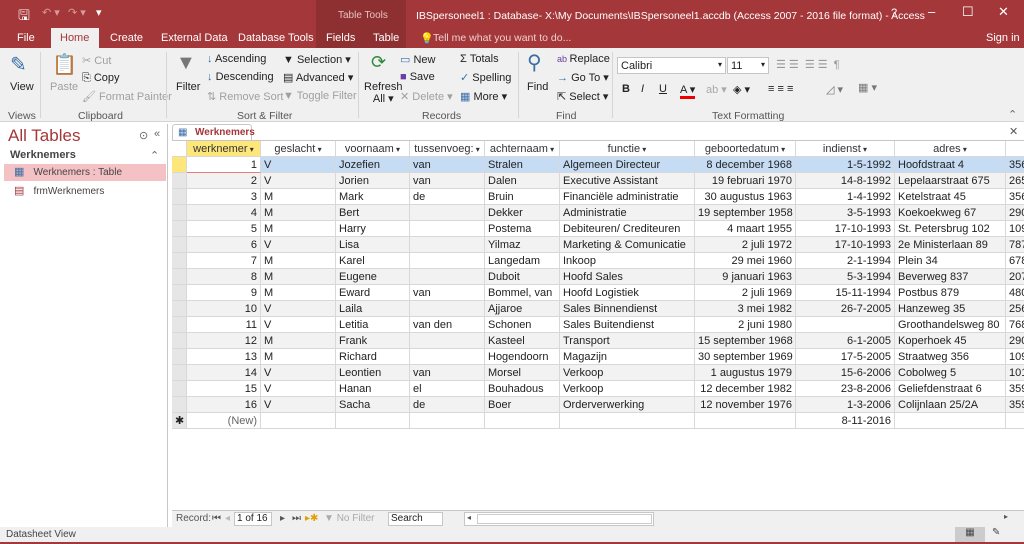 This screenshot has height=544, width=1024. Describe the element at coordinates (224, 357) in the screenshot. I see `cell-werknemer: 13` at that location.